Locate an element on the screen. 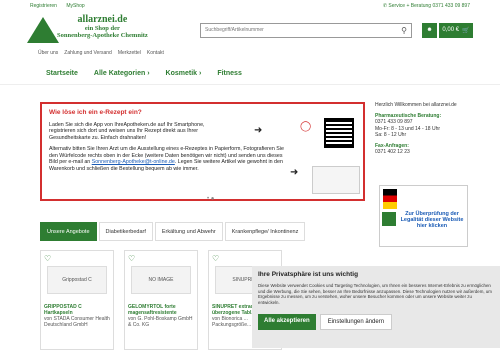  change-settings-button: Einstellungen ändern is located at coordinates (356, 322).